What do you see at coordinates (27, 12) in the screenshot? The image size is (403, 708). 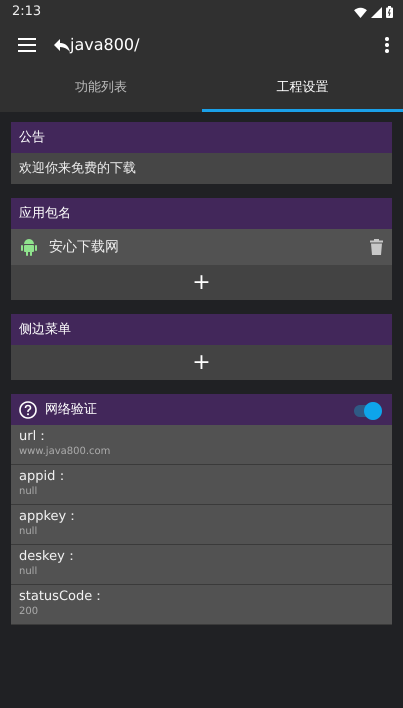 I see `clock-time: 2:13` at bounding box center [27, 12].